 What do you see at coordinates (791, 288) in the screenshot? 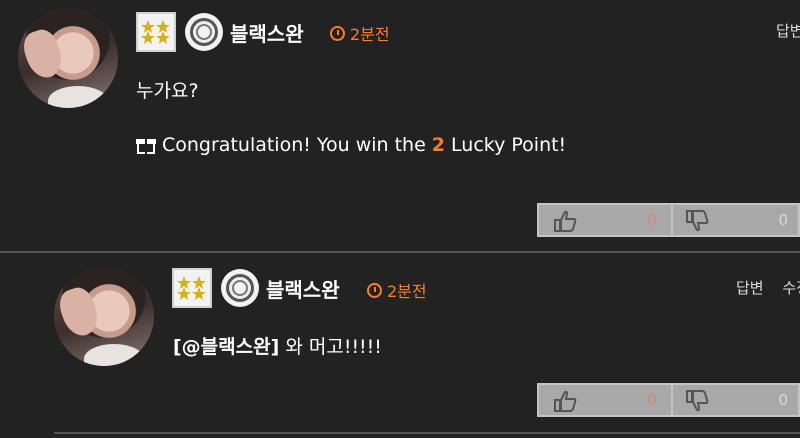
I see `edit-button: 수정` at bounding box center [791, 288].